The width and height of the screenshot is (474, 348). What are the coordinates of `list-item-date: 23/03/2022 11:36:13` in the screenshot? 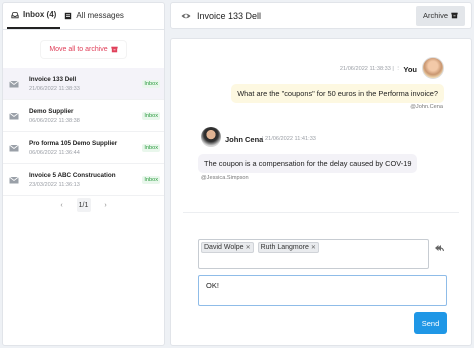 It's located at (54, 184).